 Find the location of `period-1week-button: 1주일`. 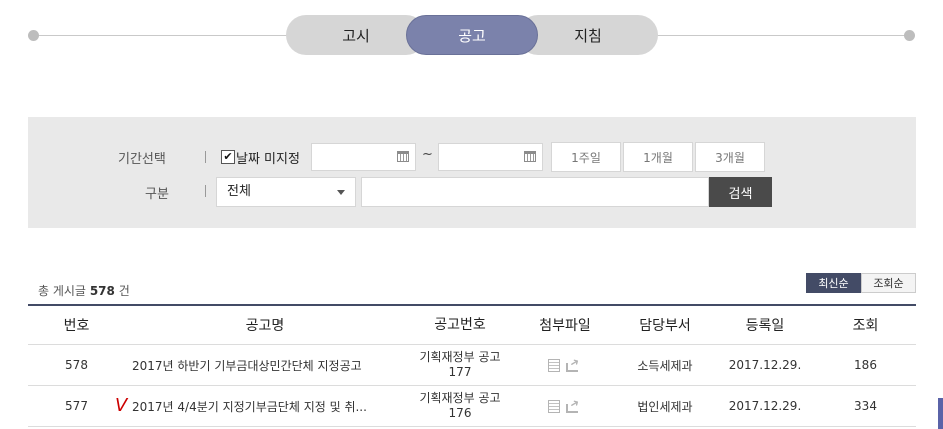

period-1week-button: 1주일 is located at coordinates (586, 157).